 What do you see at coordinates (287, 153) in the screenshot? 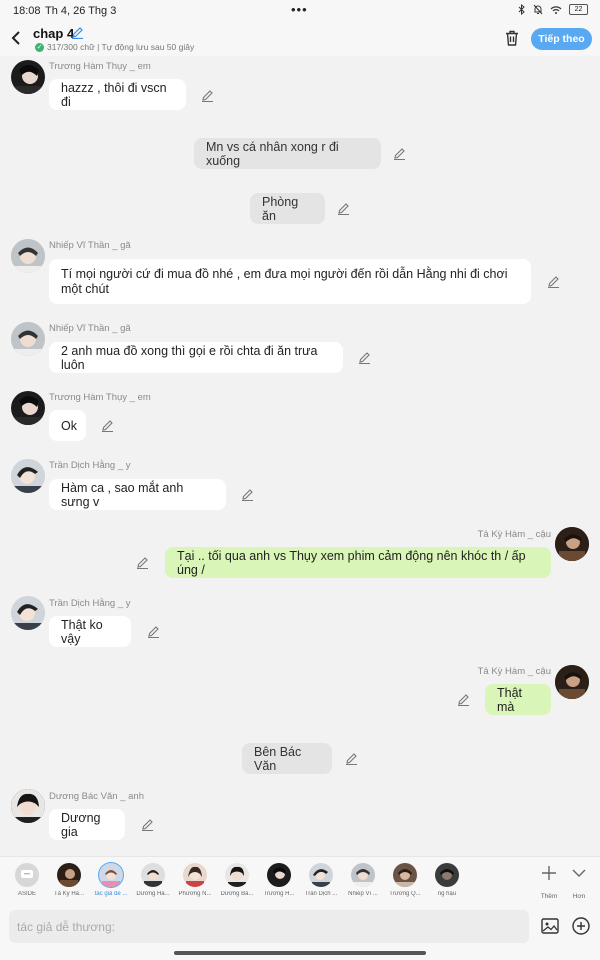
I see `narration-bubble: Mn vs cá nhân xong r đi xuống` at bounding box center [287, 153].